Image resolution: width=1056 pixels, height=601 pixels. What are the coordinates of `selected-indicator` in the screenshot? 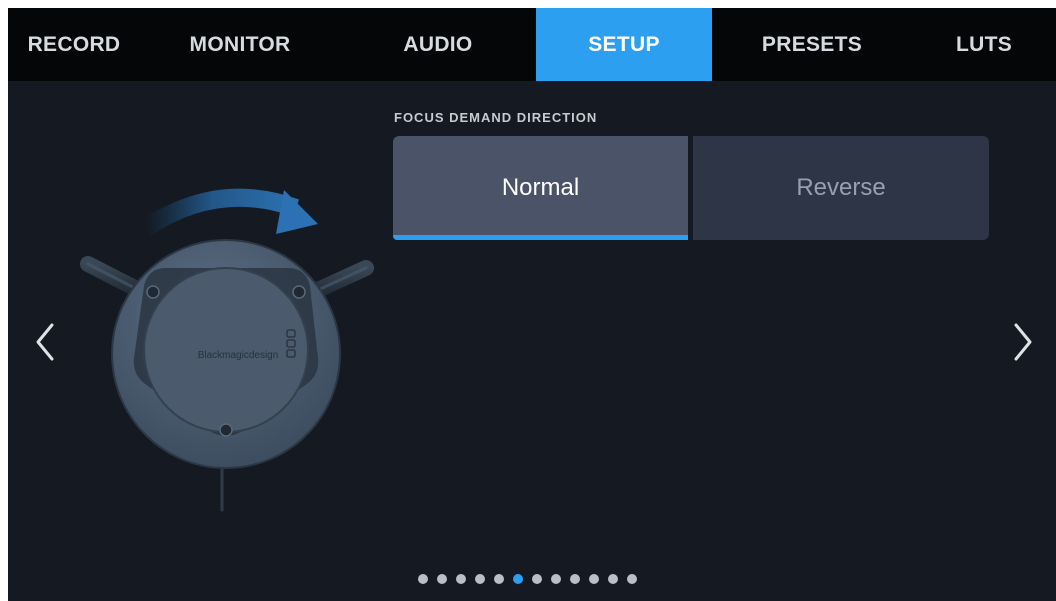 It's located at (540, 237).